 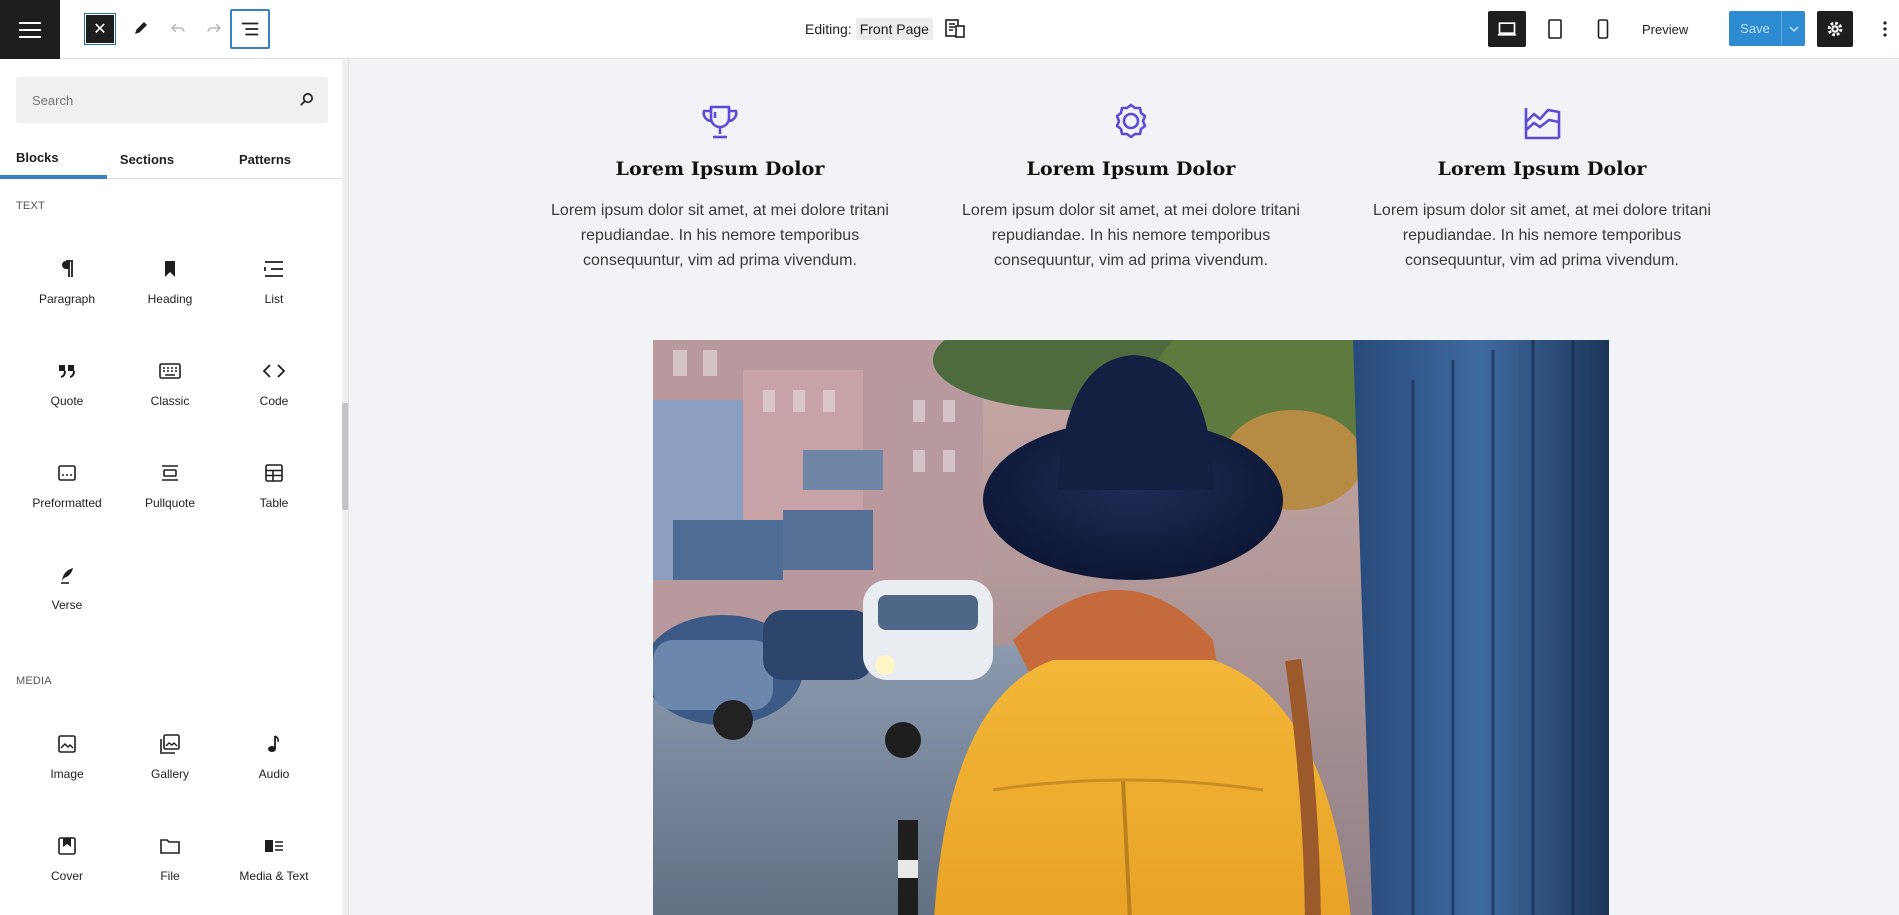 I want to click on block-audio: Audio, so click(x=274, y=754).